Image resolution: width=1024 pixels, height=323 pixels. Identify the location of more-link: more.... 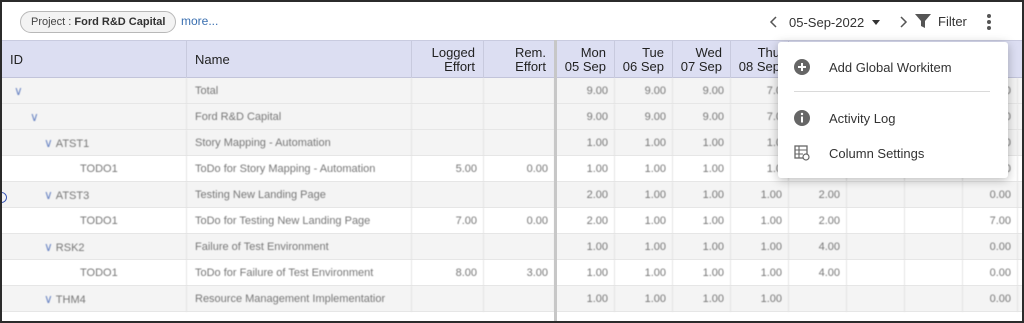
(199, 21).